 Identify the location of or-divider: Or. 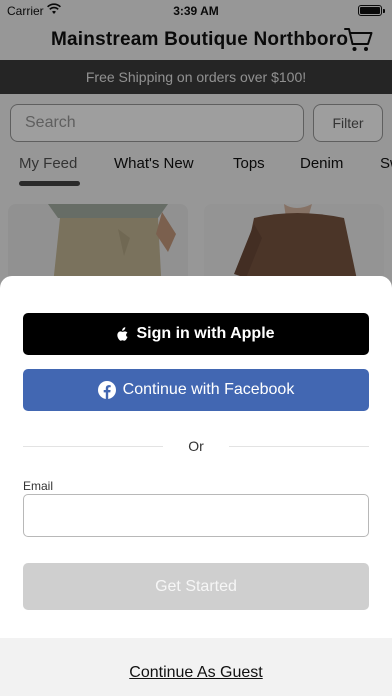
(196, 446).